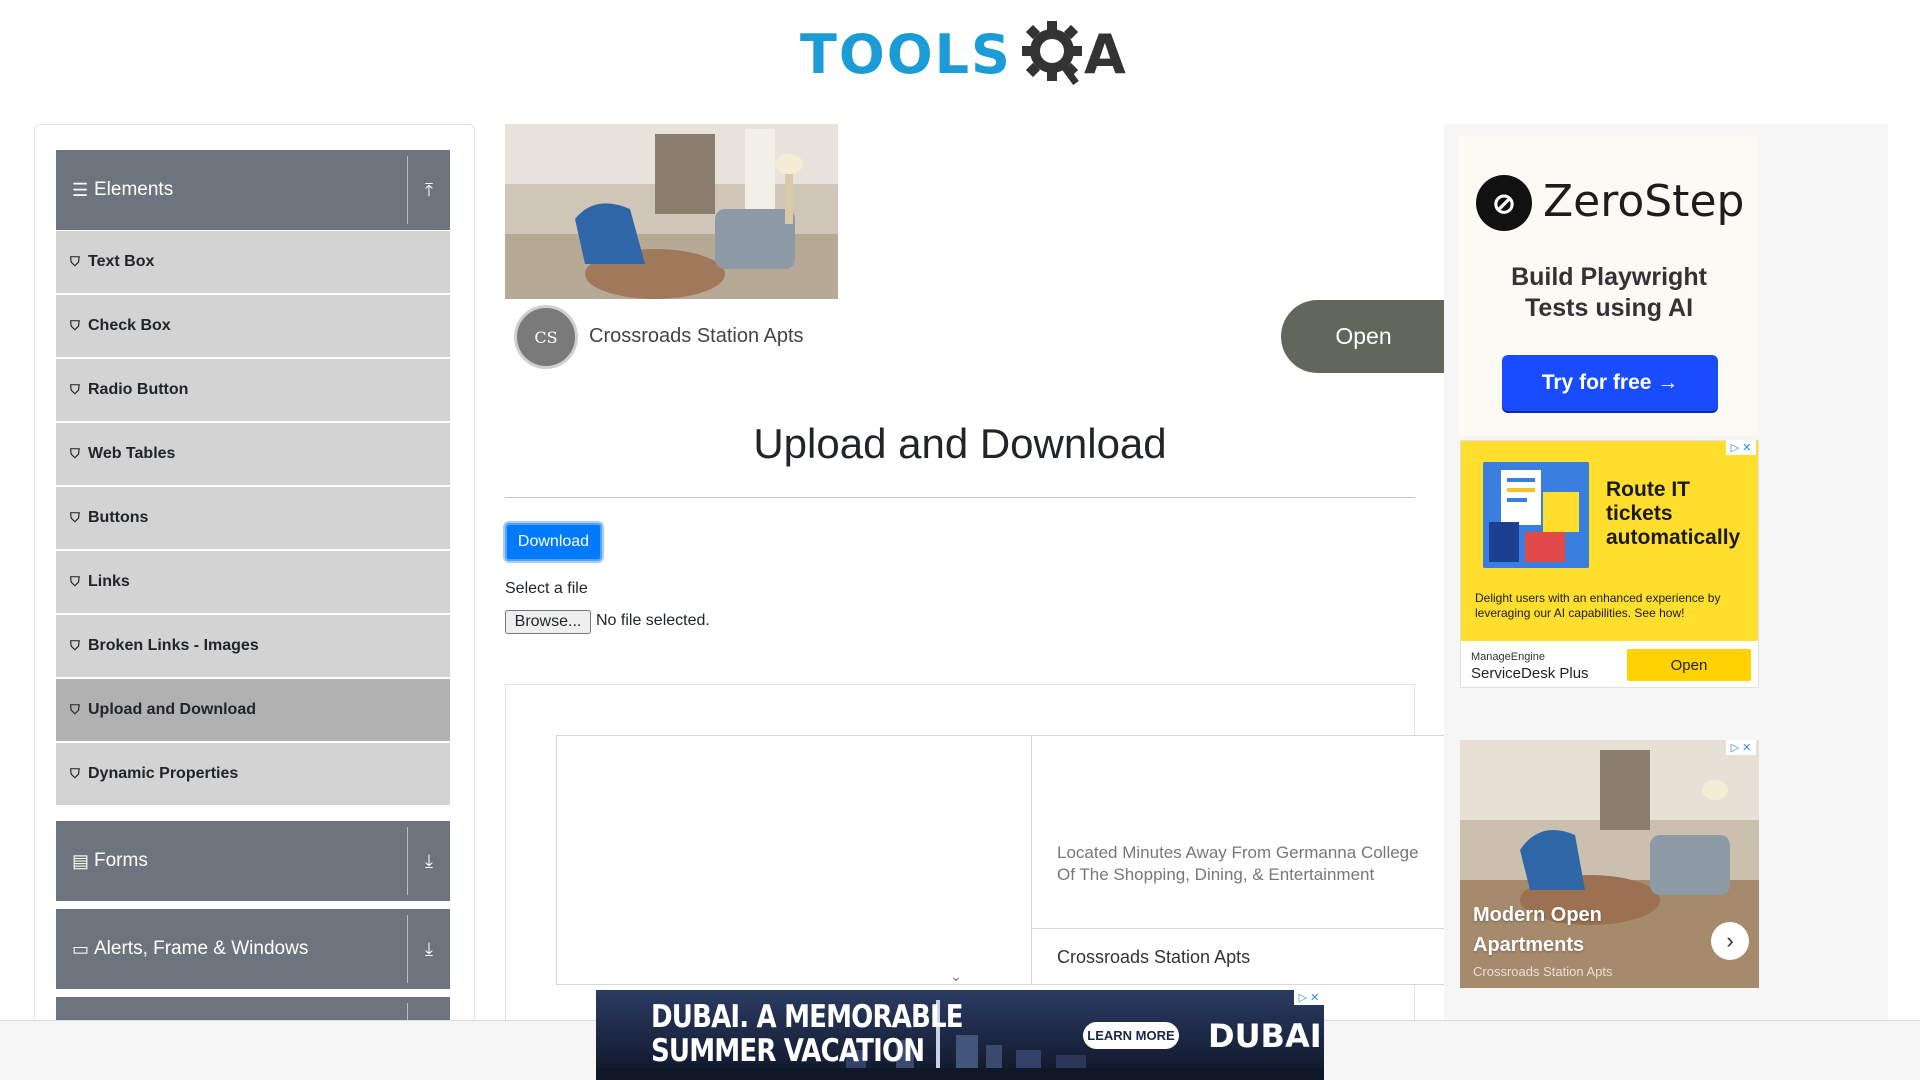 The height and width of the screenshot is (1080, 1920). Describe the element at coordinates (653, 620) in the screenshot. I see `file-status-text: No file selected.` at that location.